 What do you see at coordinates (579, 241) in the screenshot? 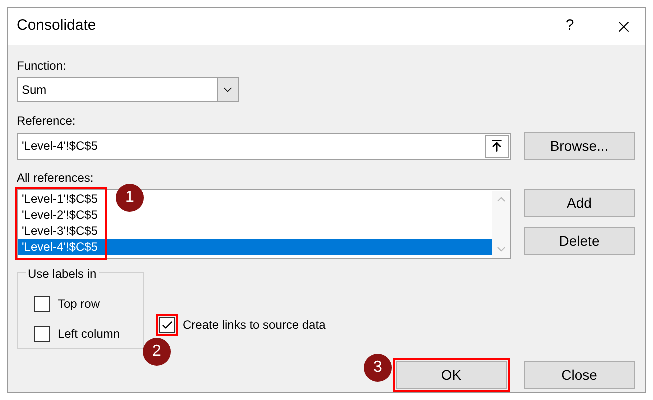
I see `delete-button: Delete` at bounding box center [579, 241].